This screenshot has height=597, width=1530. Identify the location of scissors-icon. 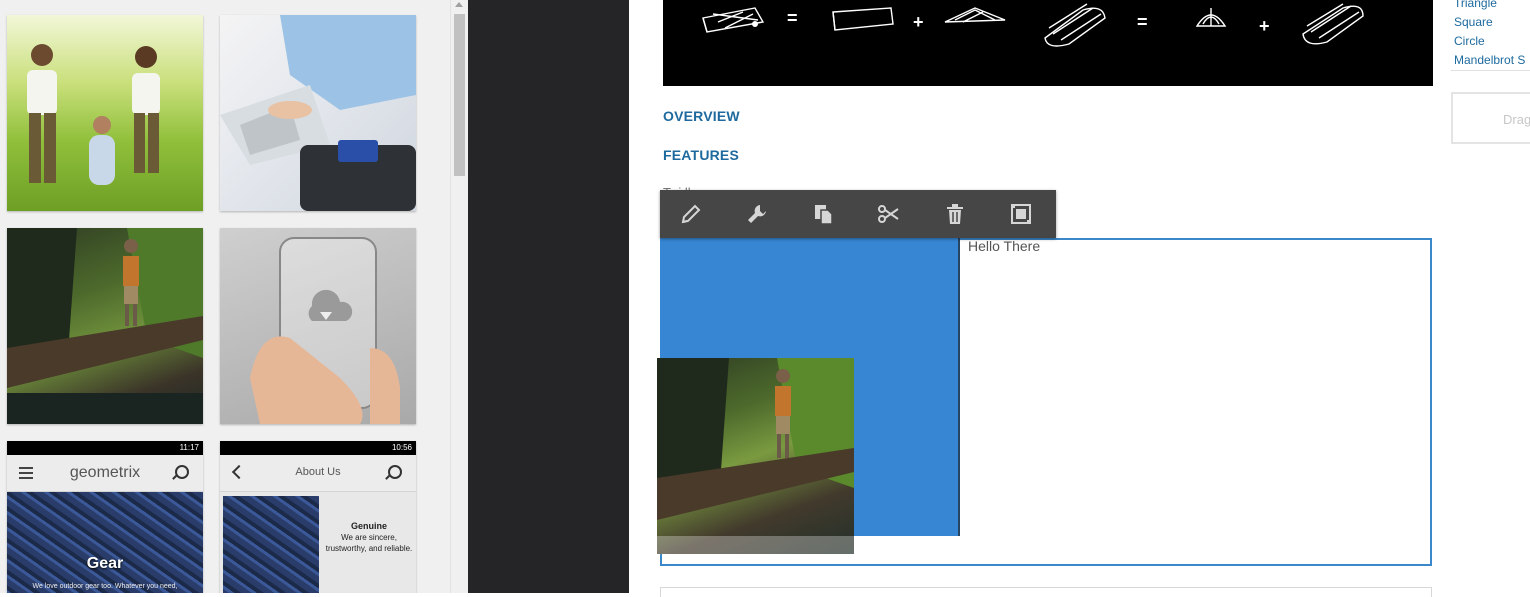
(888, 214).